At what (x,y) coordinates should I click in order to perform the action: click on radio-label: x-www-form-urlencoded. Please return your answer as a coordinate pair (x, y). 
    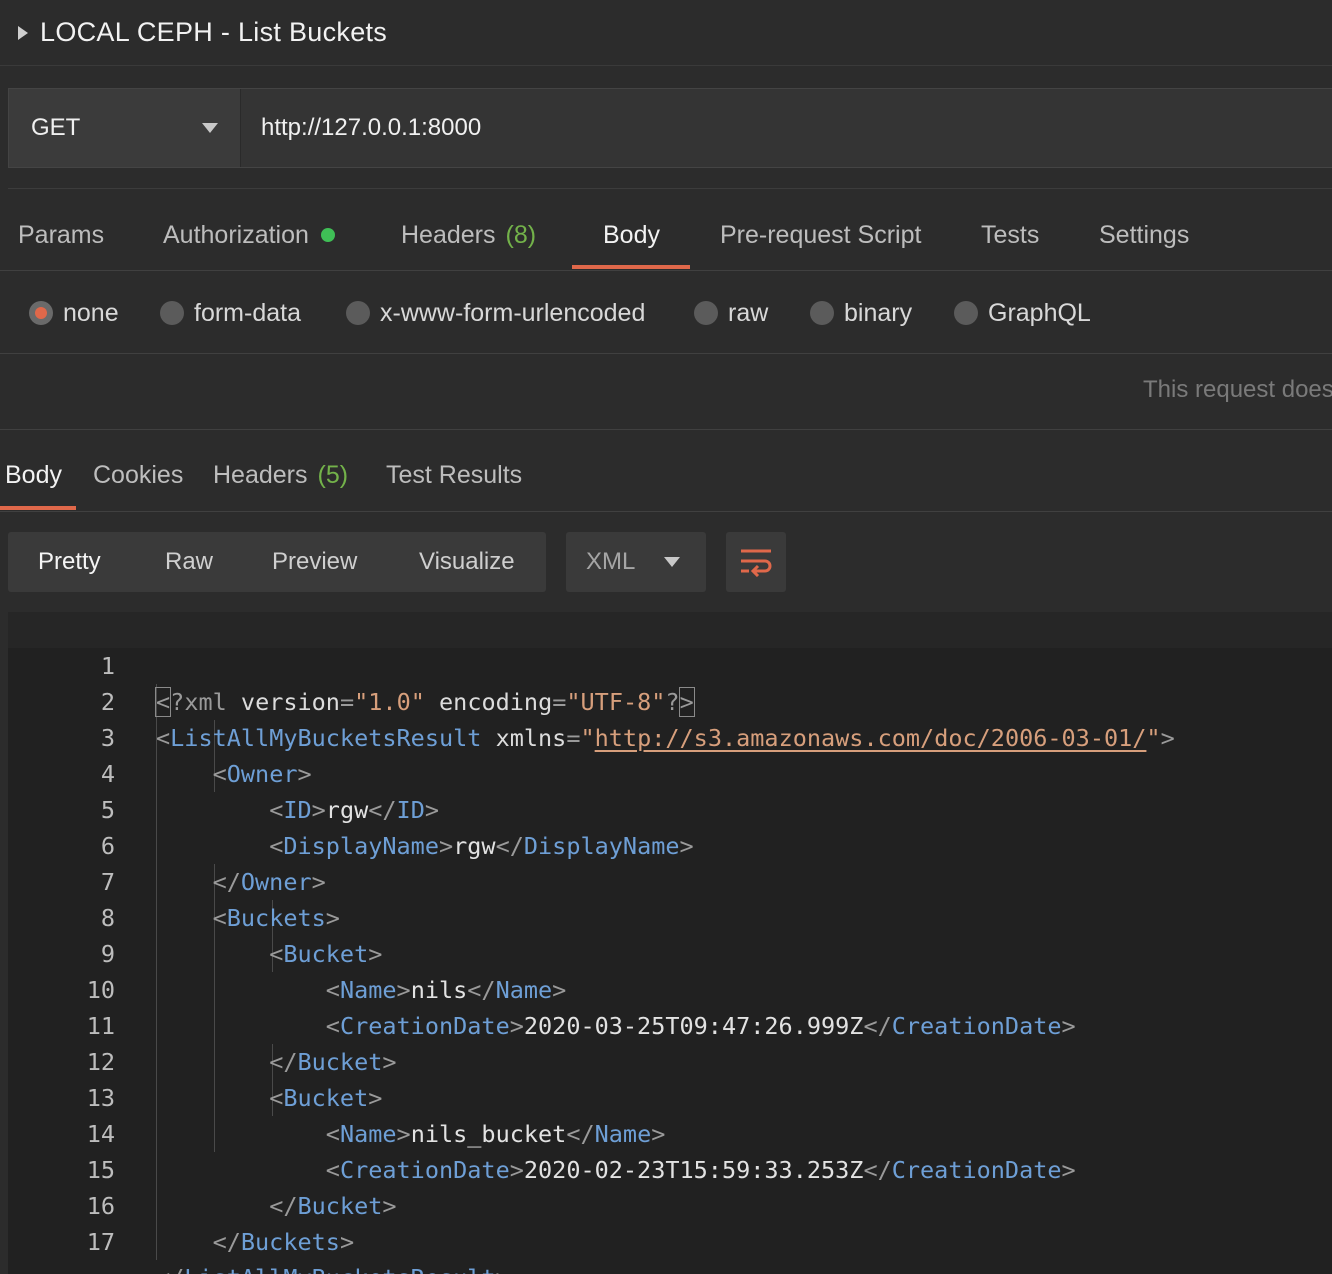
    Looking at the image, I should click on (513, 312).